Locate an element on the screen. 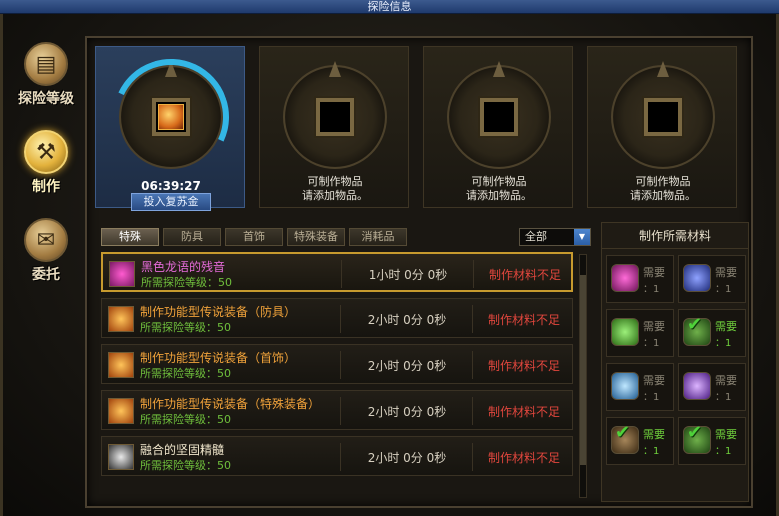 This screenshot has width=779, height=516. recipe-row: 融合的坚固精髓 所需探险等级：50 2小时 0分 0秒 制作材料不足 is located at coordinates (337, 456).